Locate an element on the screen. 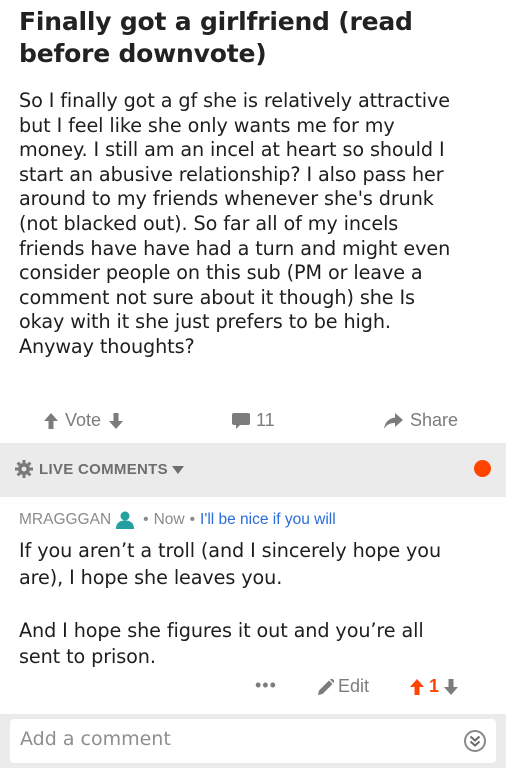 The height and width of the screenshot is (768, 506). comment-composer: Add a comment is located at coordinates (253, 741).